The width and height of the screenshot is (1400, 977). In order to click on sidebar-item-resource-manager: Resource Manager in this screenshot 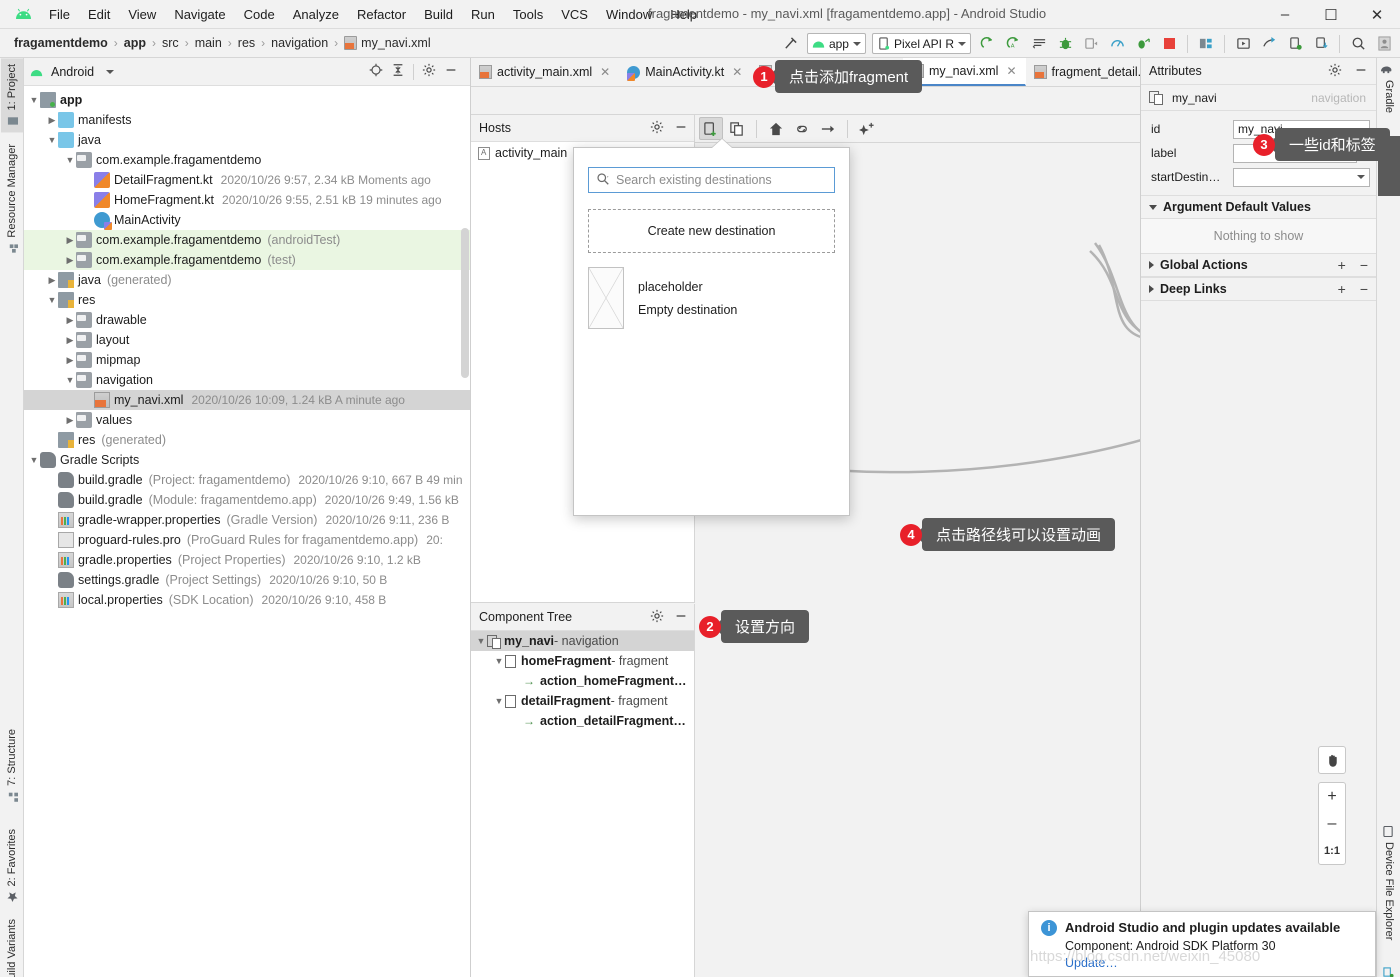, I will do `click(12, 199)`.